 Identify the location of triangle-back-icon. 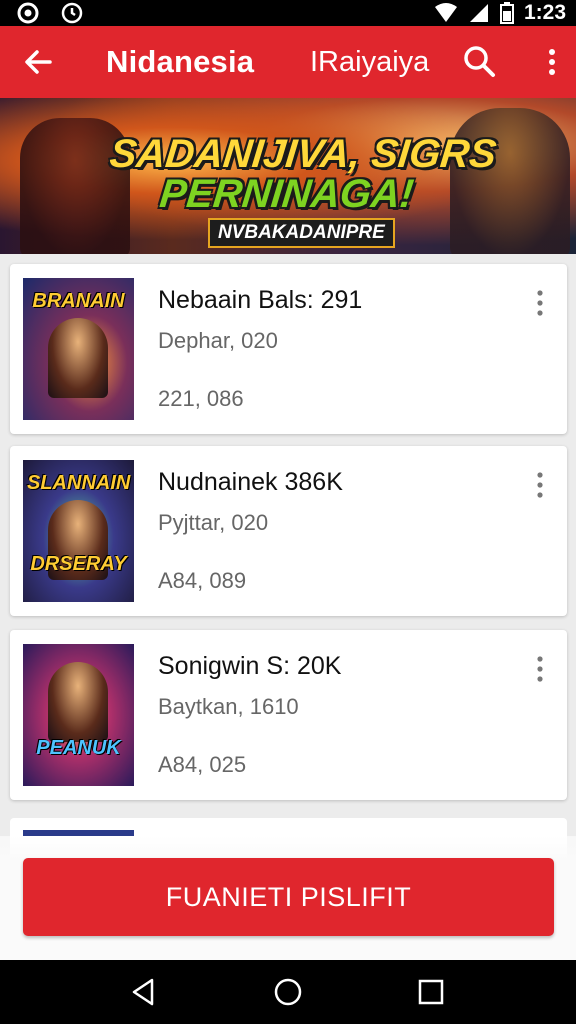
(143, 992).